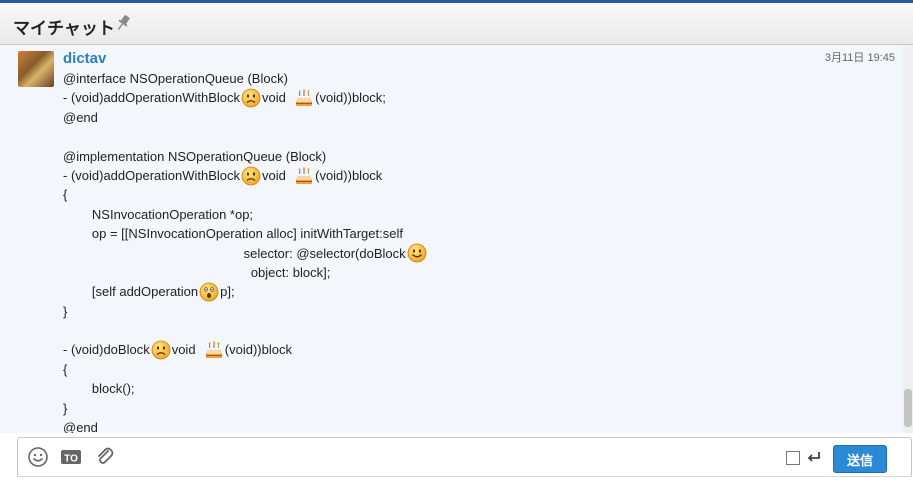 This screenshot has height=484, width=913. What do you see at coordinates (456, 24) in the screenshot?
I see `chat-header: マイチャット` at bounding box center [456, 24].